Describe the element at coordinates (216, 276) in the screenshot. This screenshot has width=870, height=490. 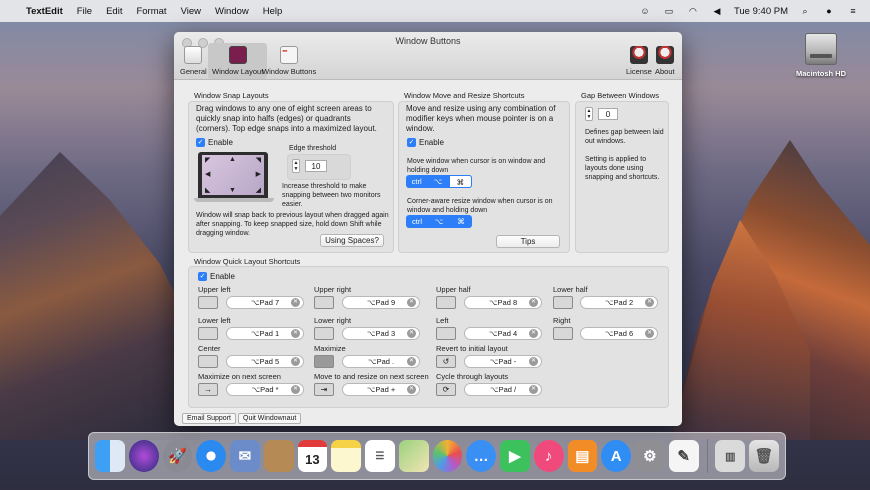
I see `quick-enable-checkbox: ✓ Enable` at that location.